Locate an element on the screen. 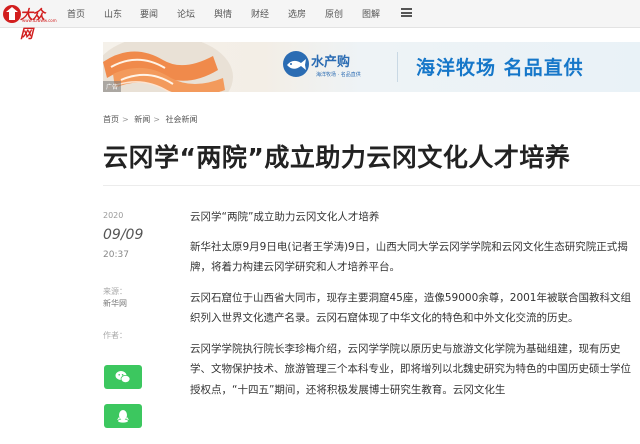 The width and height of the screenshot is (640, 444). breadcrumb: 首页 > 新闻 > 社会新闻 is located at coordinates (152, 119).